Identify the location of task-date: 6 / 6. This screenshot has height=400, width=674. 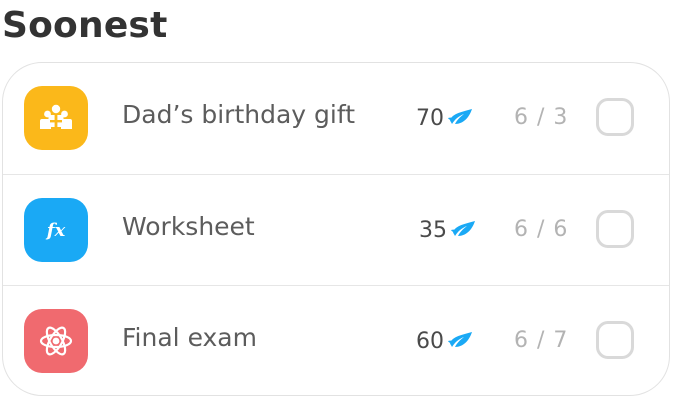
(541, 229).